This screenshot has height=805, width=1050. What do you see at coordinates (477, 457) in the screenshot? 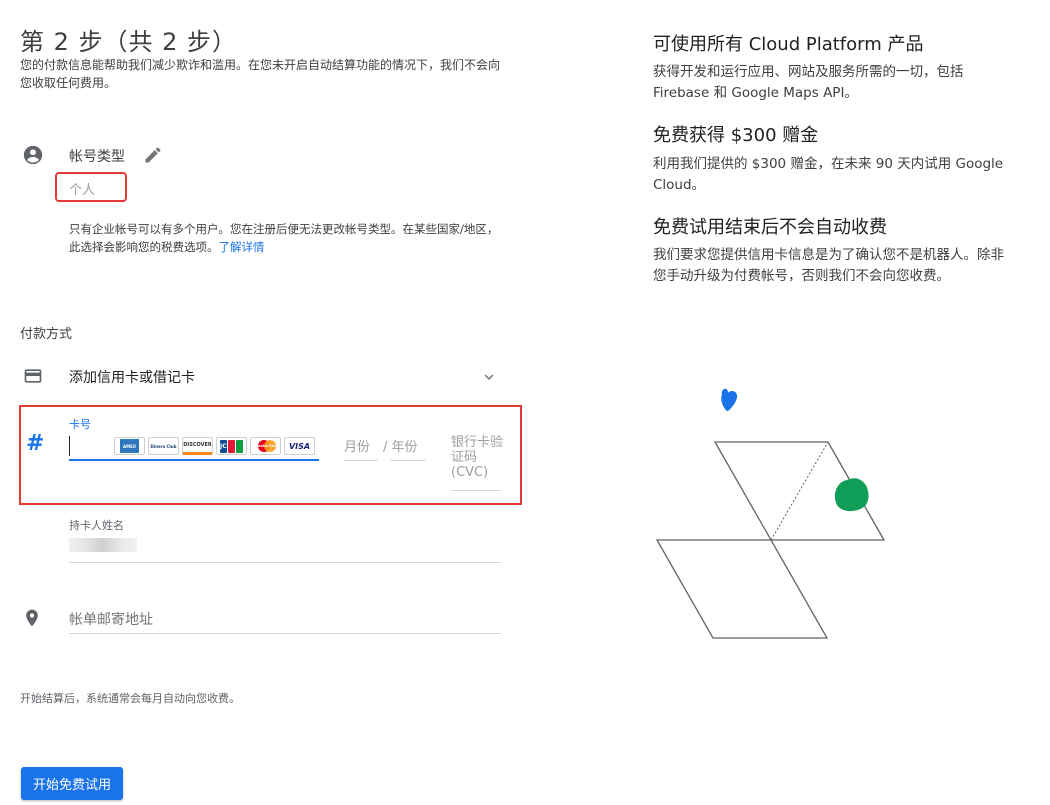
I see `cvc-input: 银行卡验证码 (CVC)` at bounding box center [477, 457].